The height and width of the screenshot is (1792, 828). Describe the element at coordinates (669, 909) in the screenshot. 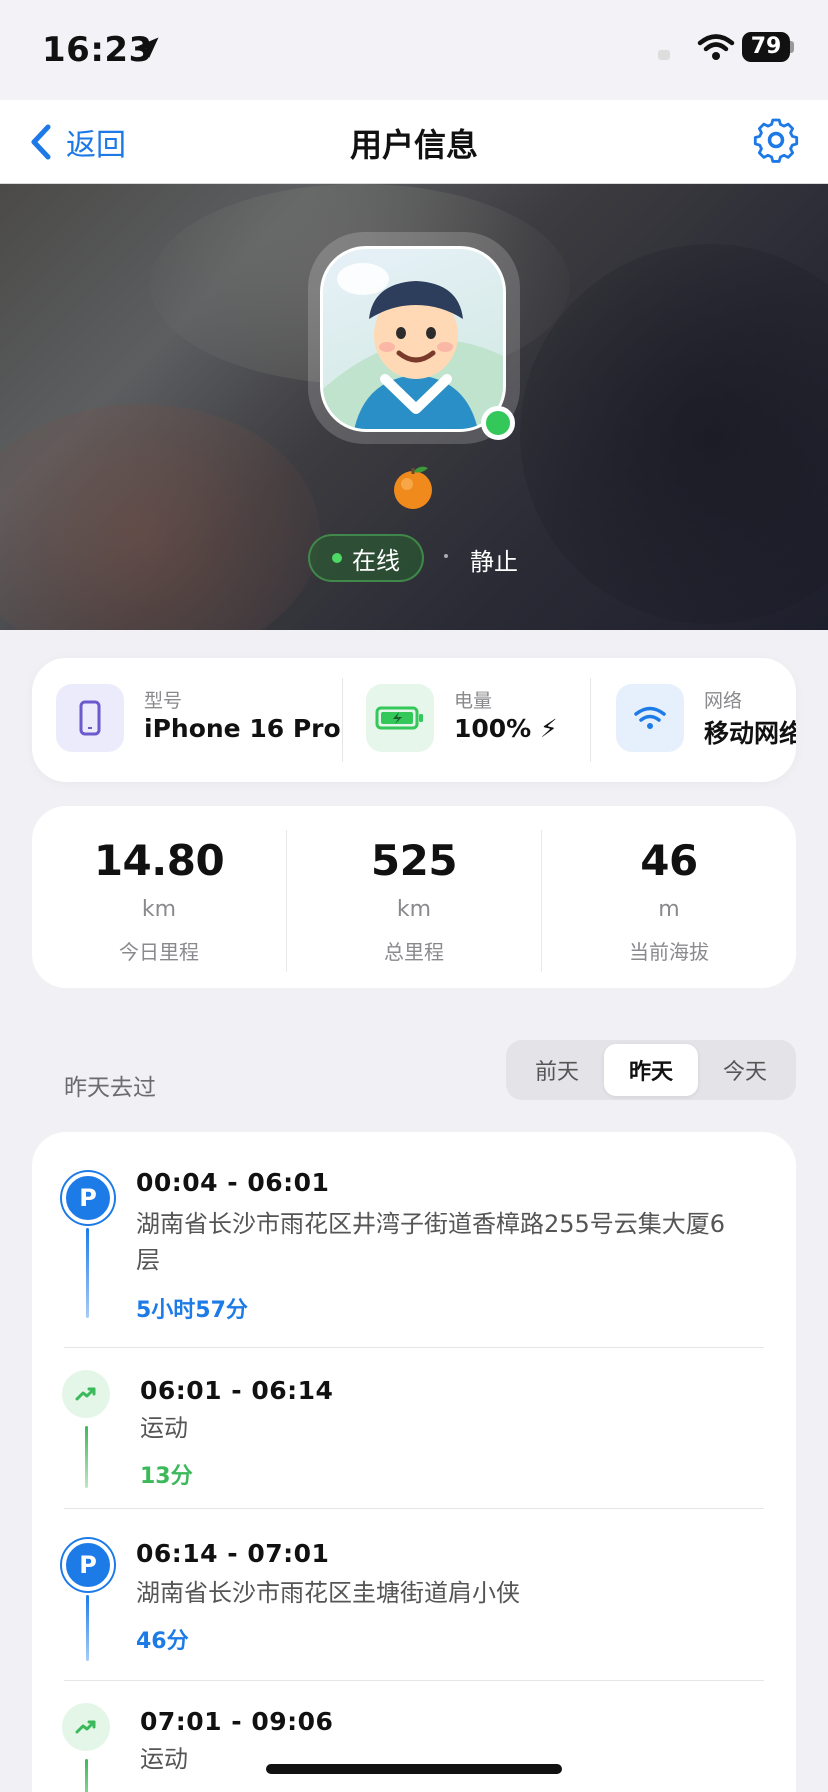

I see `stat-unit: m` at that location.